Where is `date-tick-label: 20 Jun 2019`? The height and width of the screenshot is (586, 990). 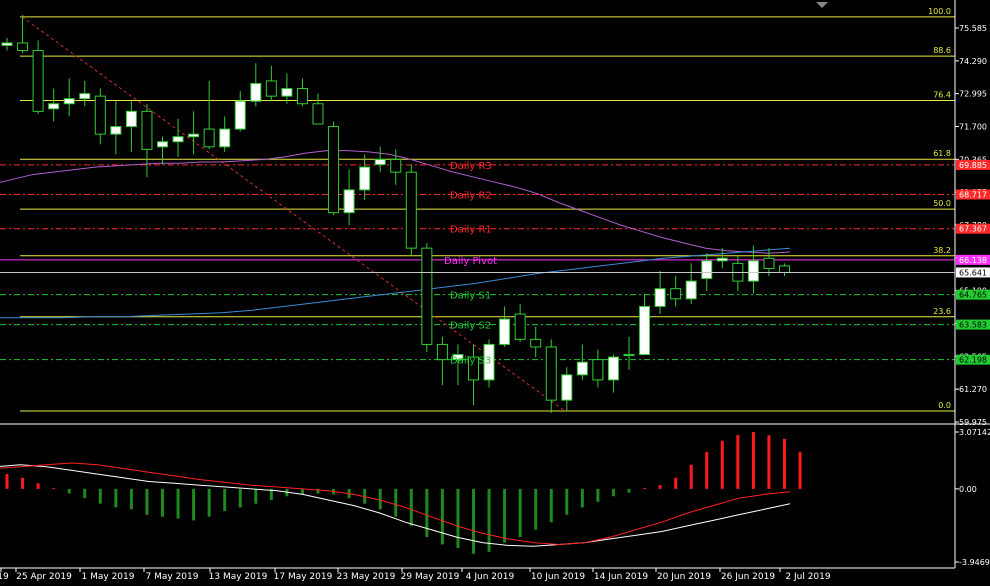 date-tick-label: 20 Jun 2019 is located at coordinates (684, 577).